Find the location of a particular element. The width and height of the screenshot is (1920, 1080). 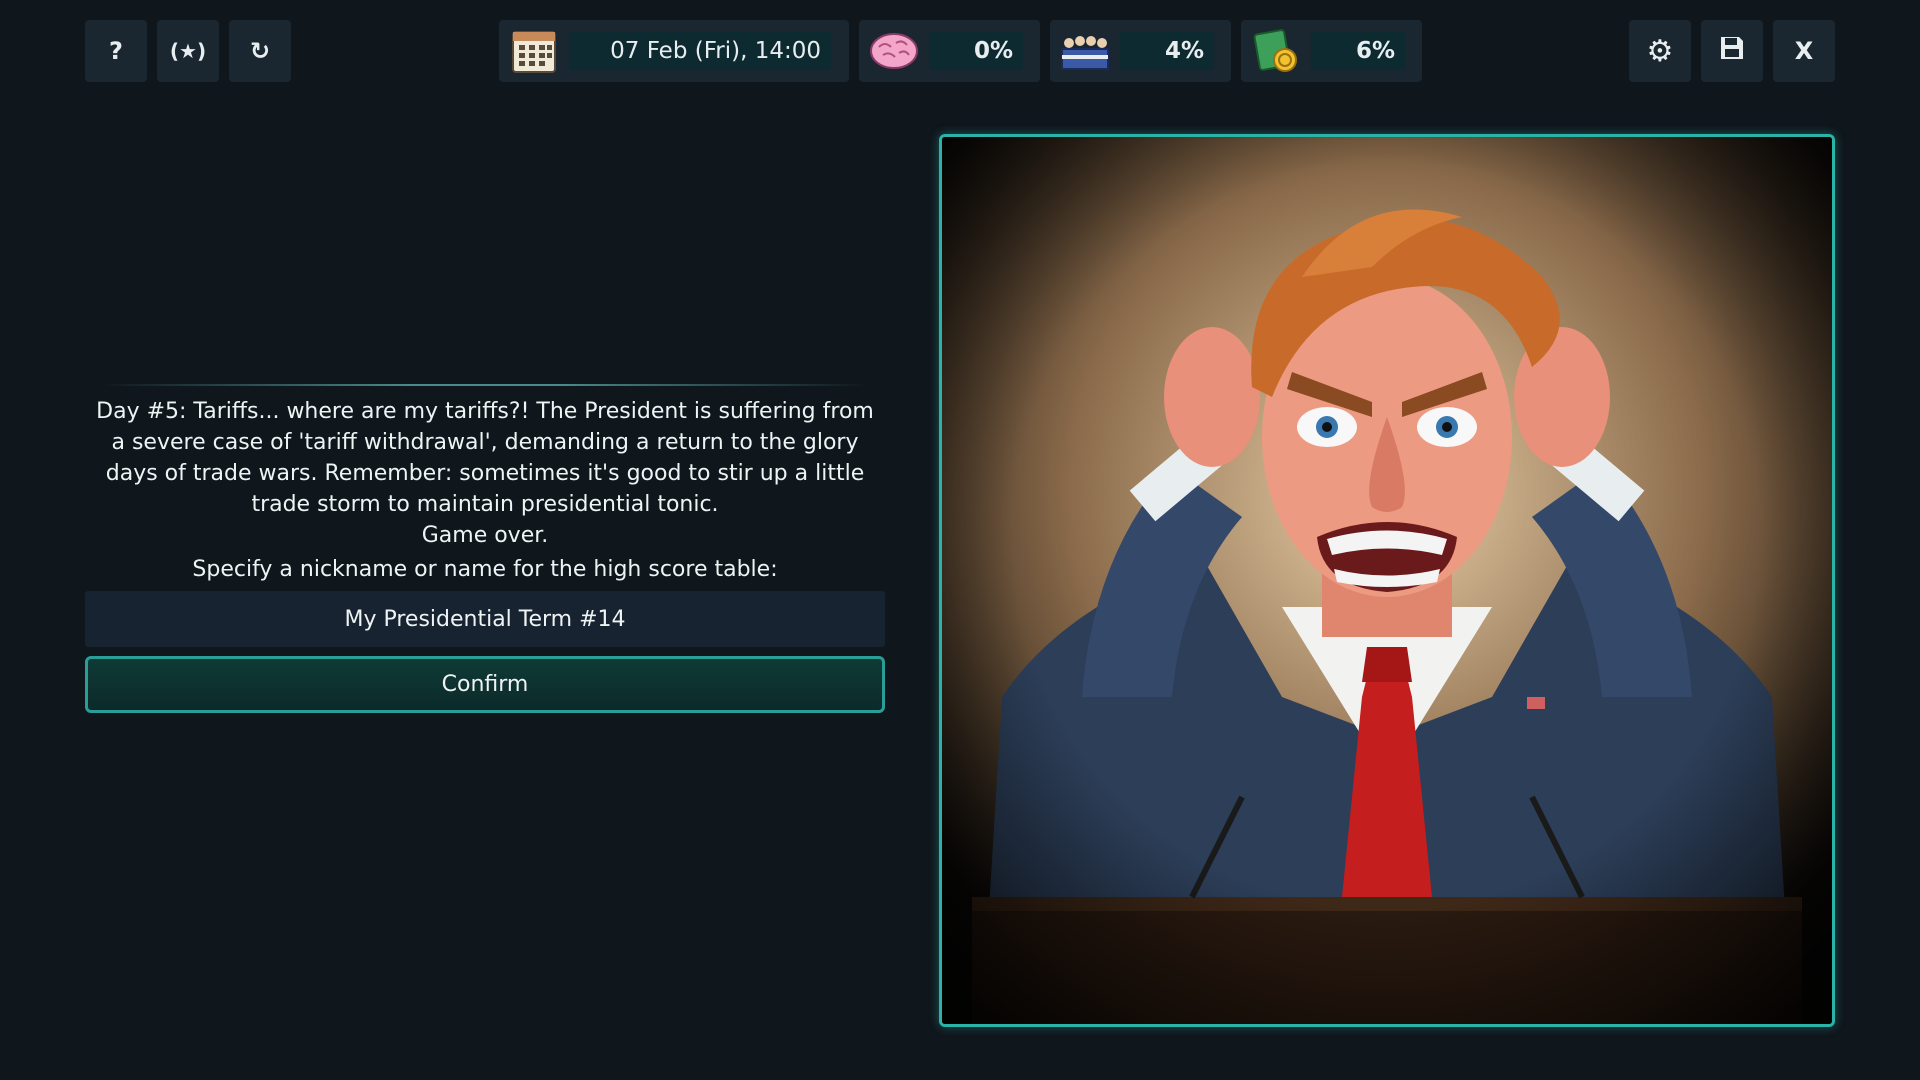

restart-icon: ↻ is located at coordinates (260, 51).